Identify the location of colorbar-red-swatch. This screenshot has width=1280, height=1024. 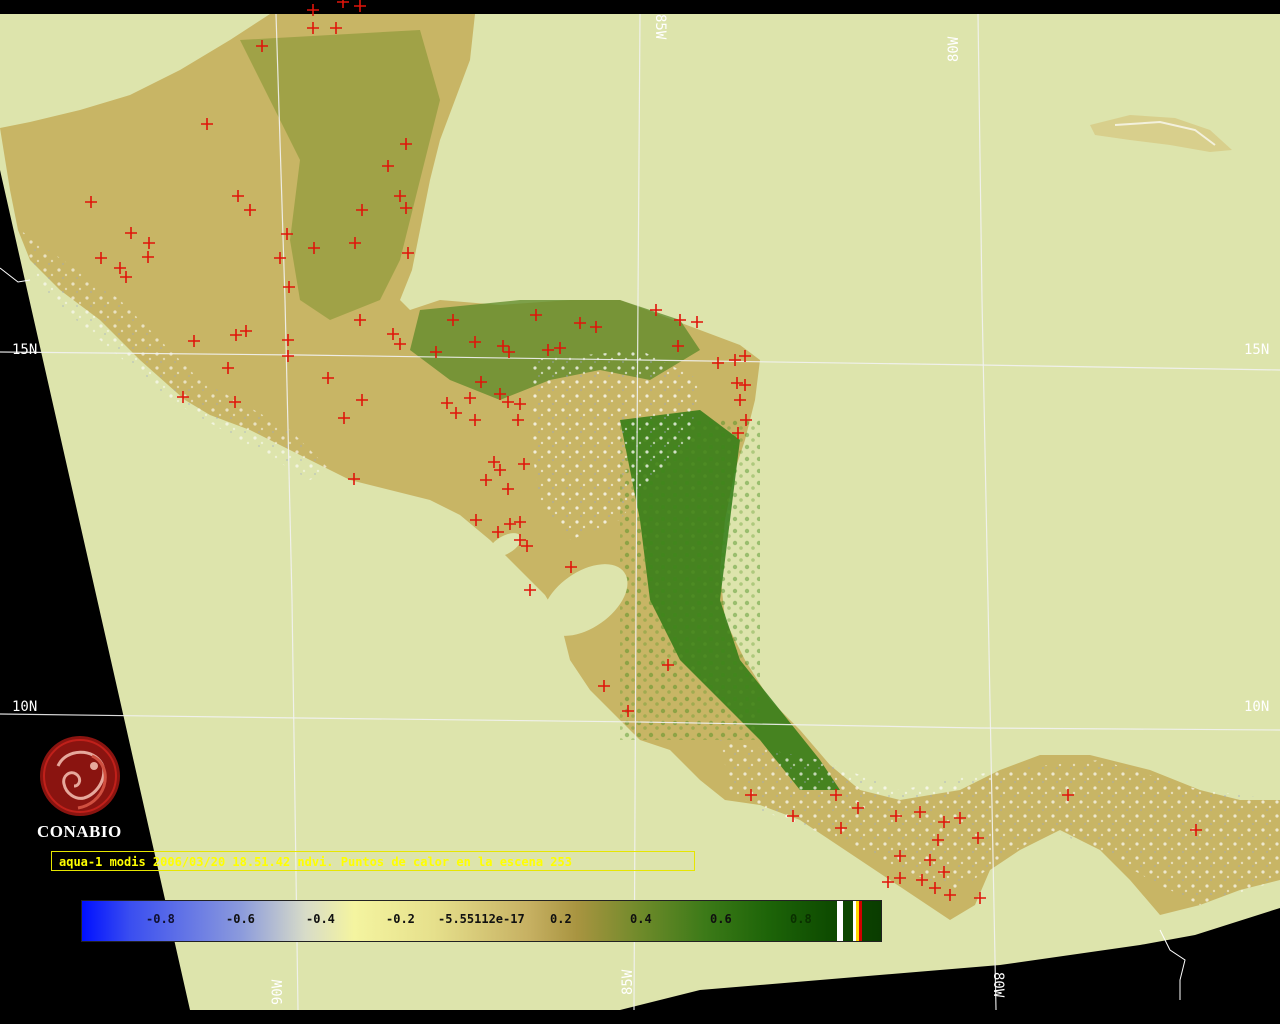
(860, 921).